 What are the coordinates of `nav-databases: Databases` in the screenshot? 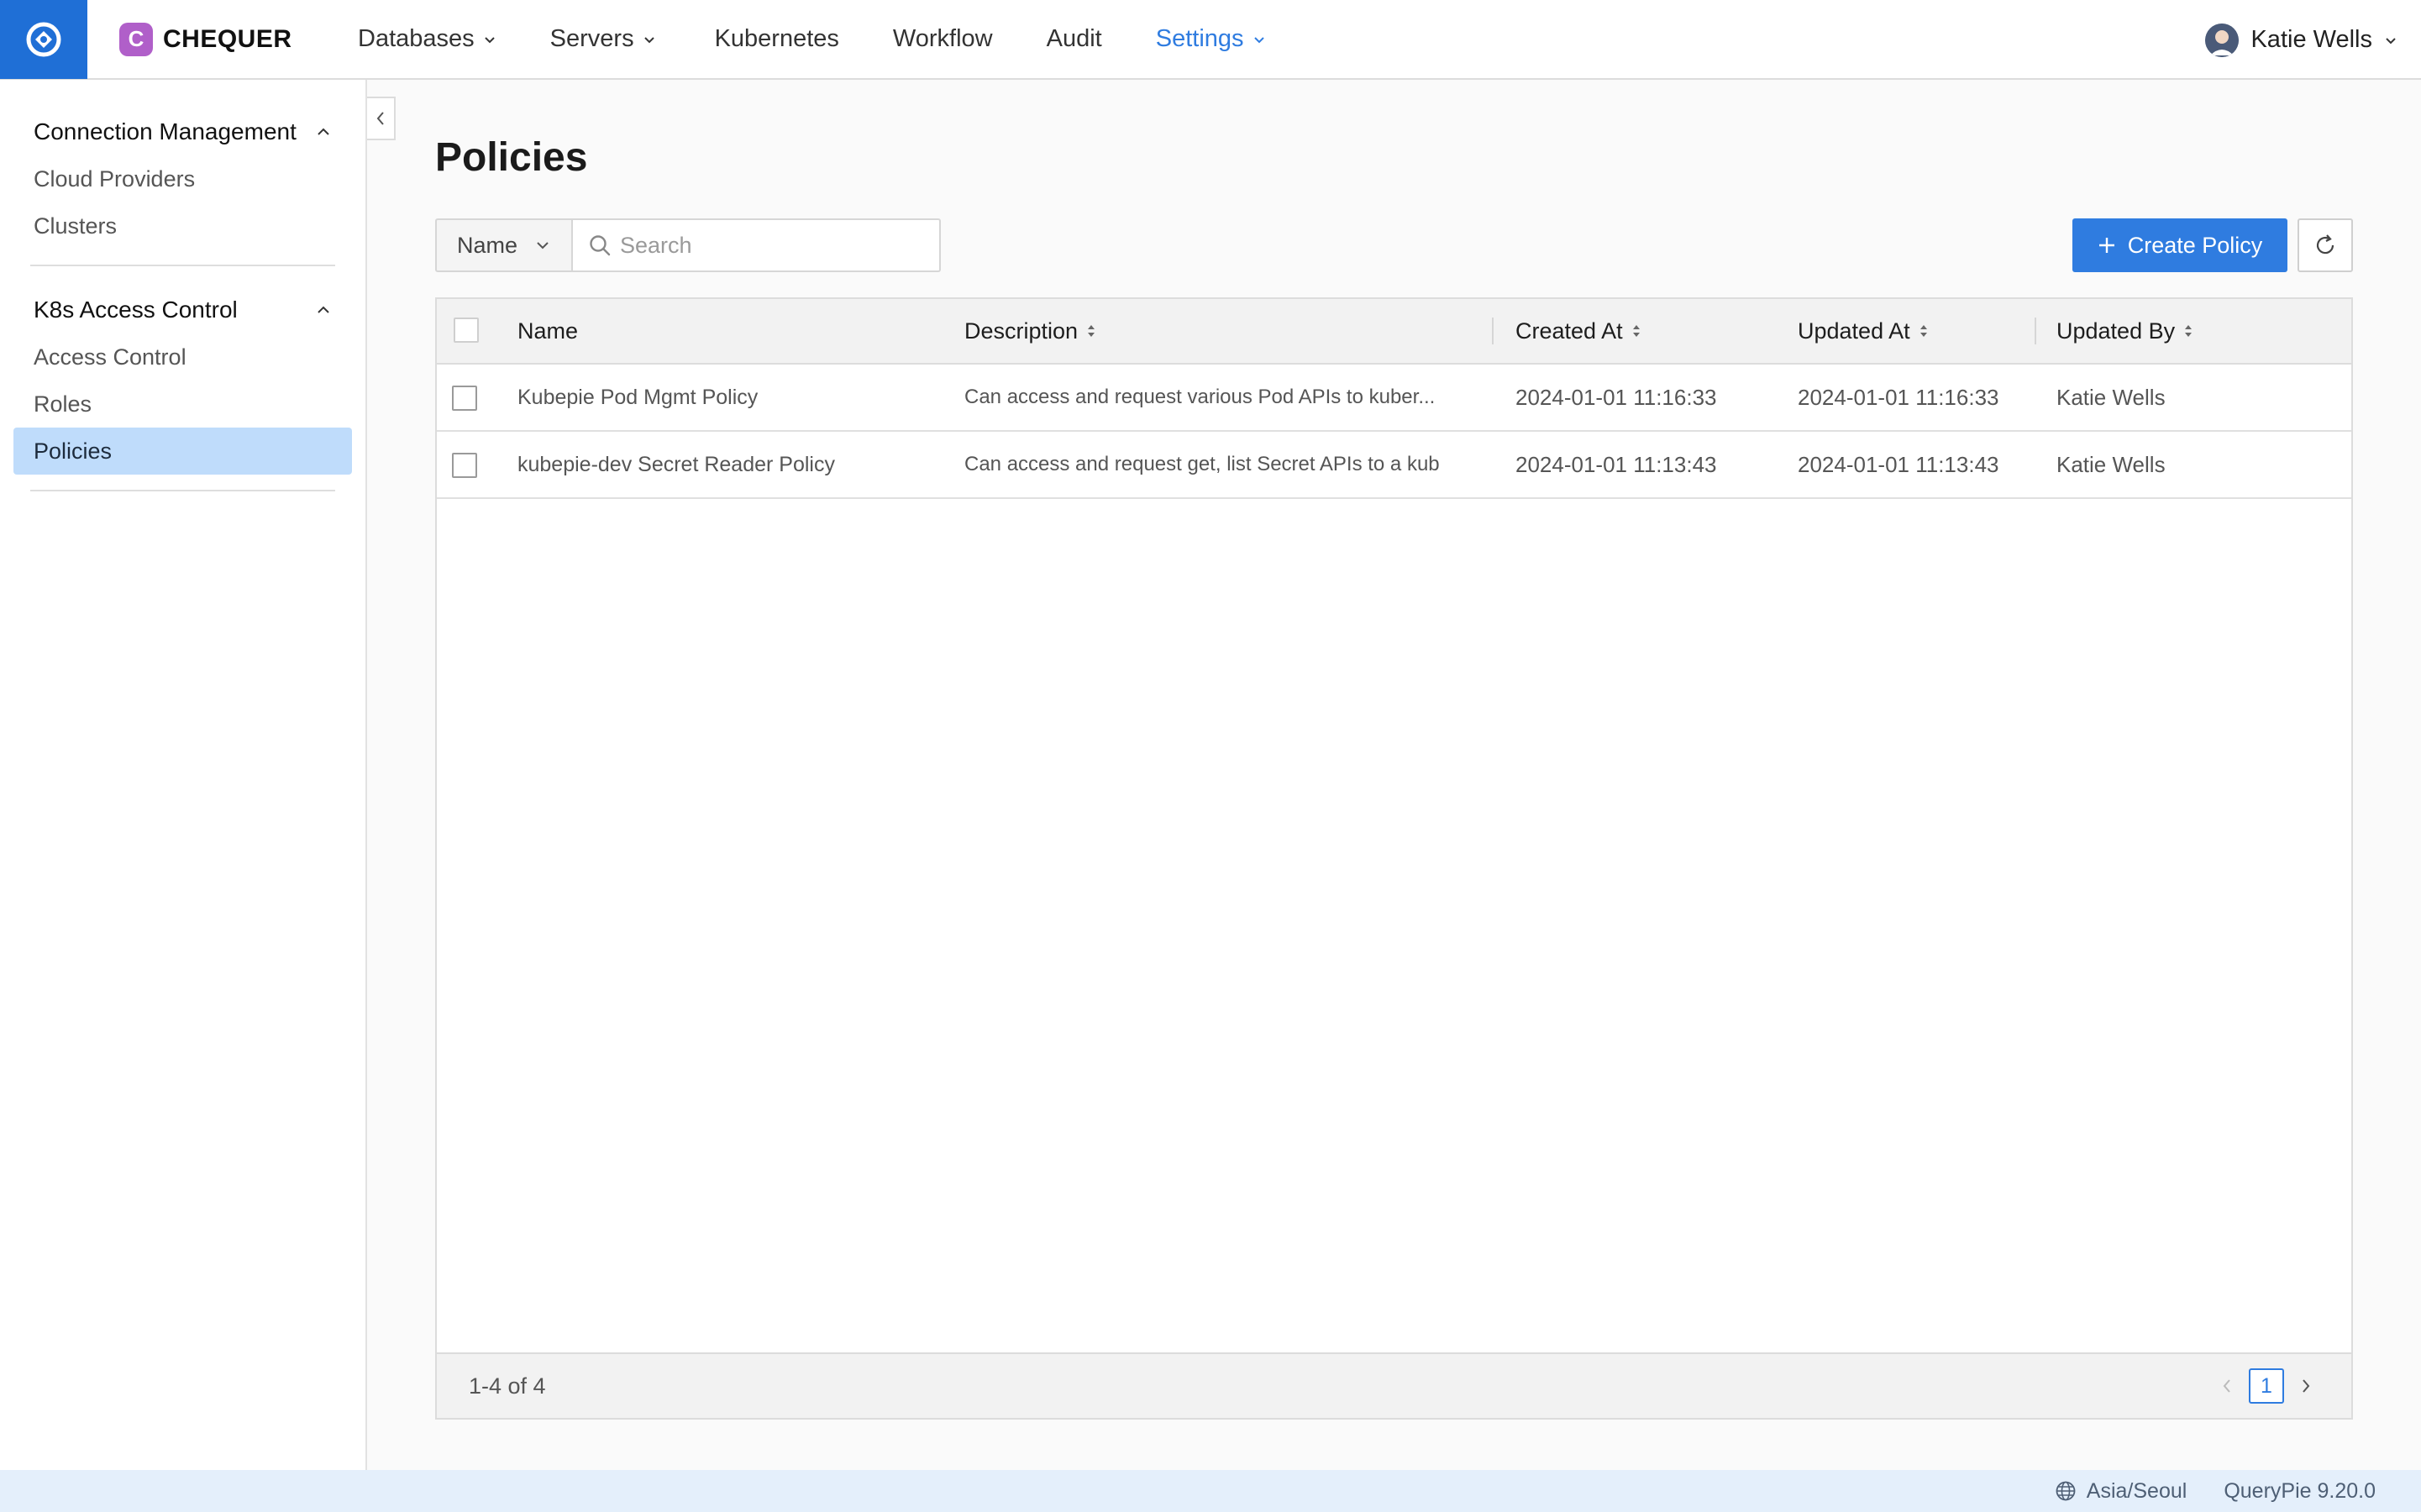 It's located at (427, 39).